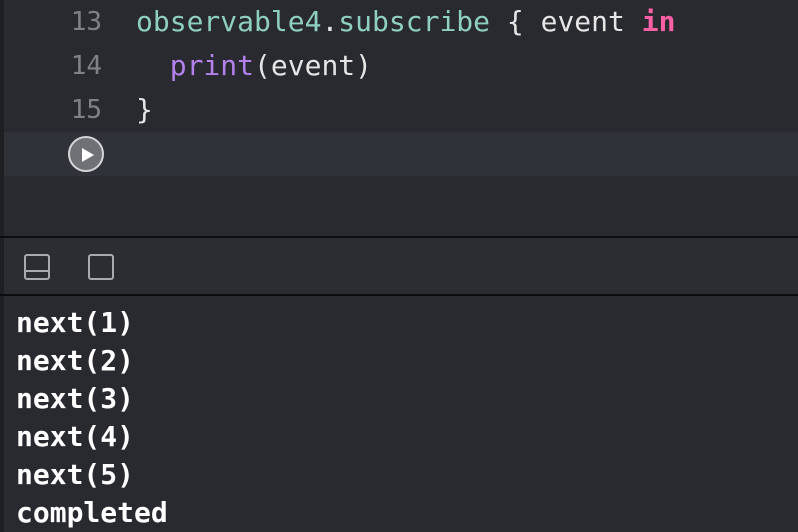 The height and width of the screenshot is (532, 798). Describe the element at coordinates (86, 22) in the screenshot. I see `line-number: 13` at that location.